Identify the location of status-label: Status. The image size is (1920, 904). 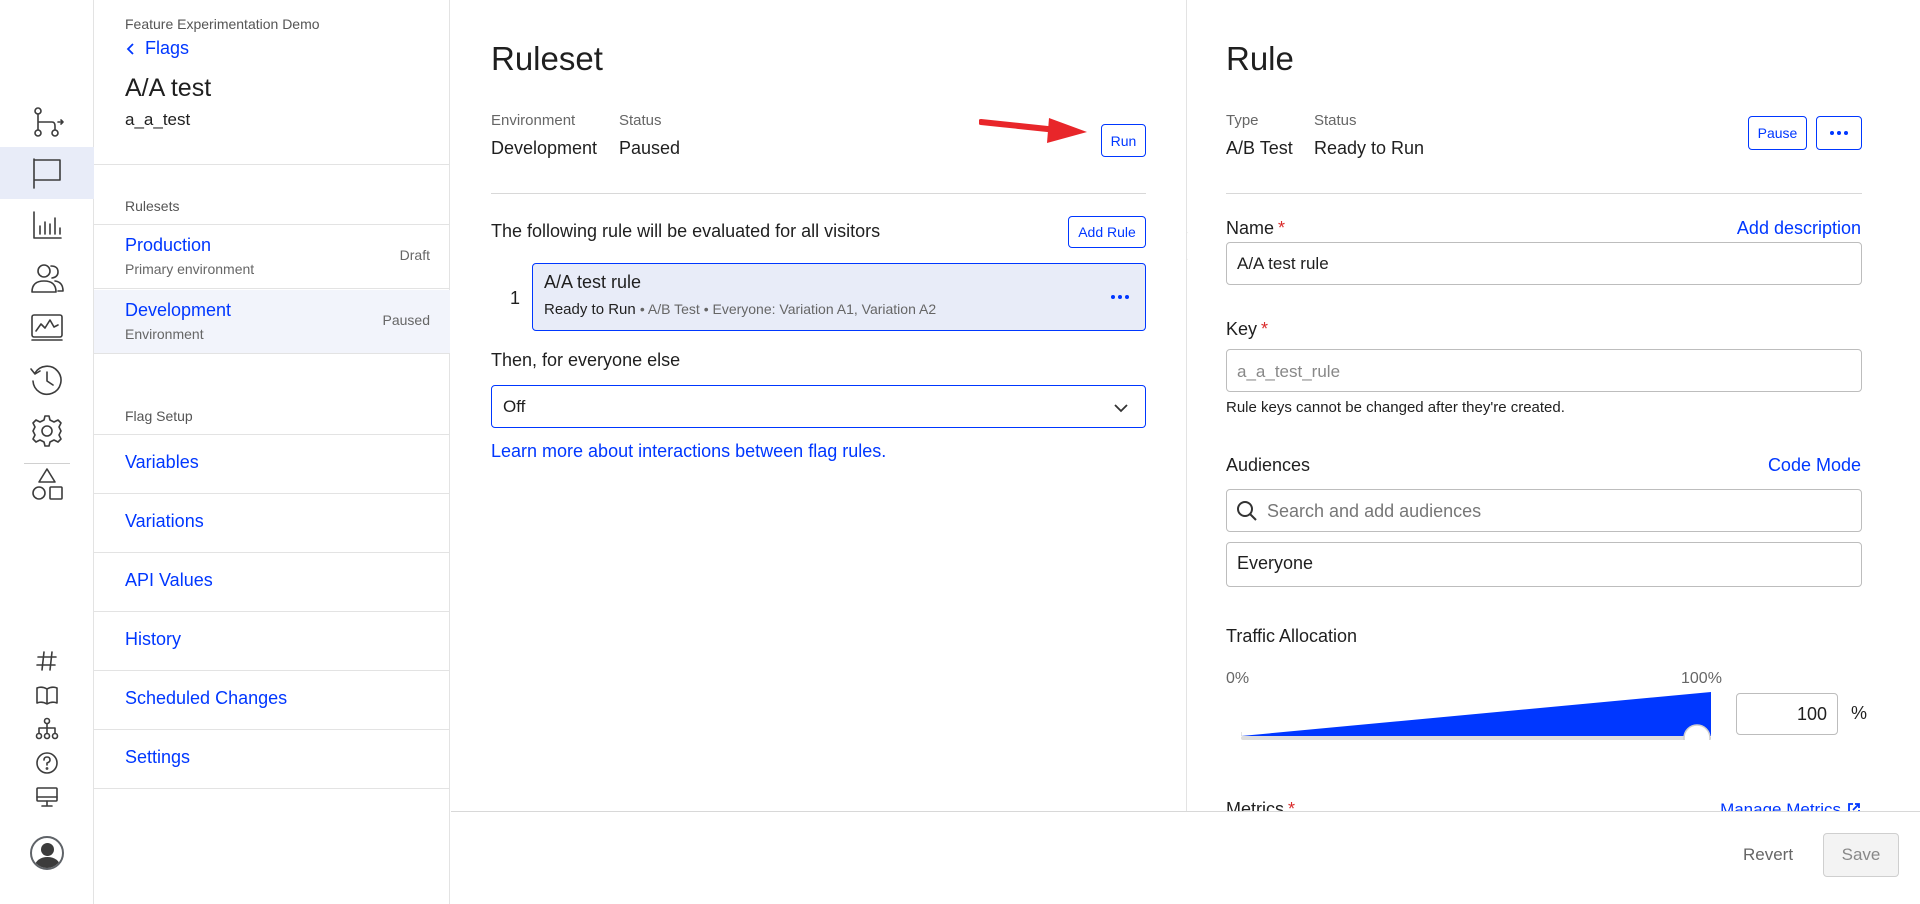
(1335, 120).